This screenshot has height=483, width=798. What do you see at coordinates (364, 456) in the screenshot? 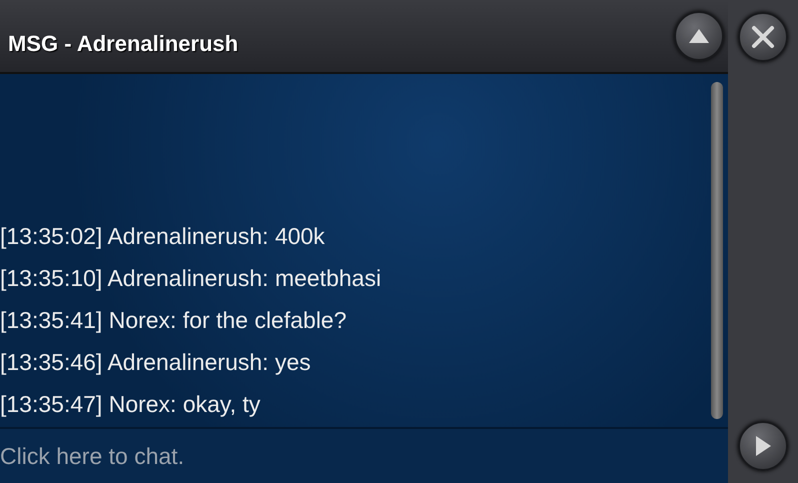
I see `chat-input: Click here to chat.` at bounding box center [364, 456].